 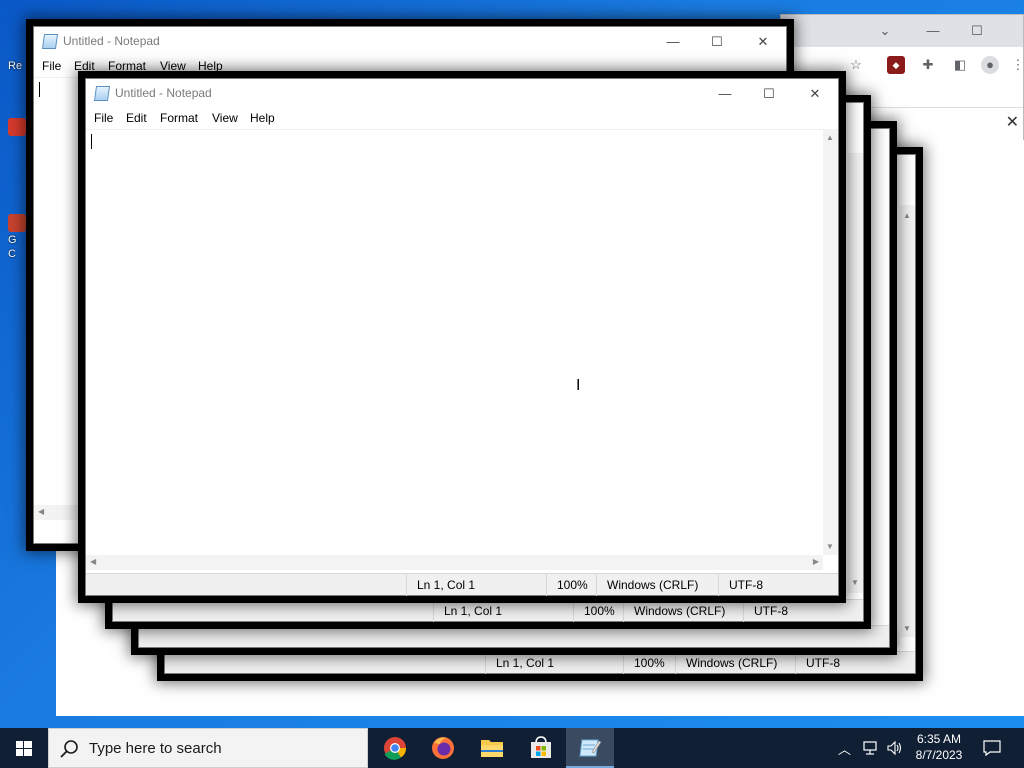 I want to click on horizontal-scrollbar: ◀ ▶, so click(x=454, y=562).